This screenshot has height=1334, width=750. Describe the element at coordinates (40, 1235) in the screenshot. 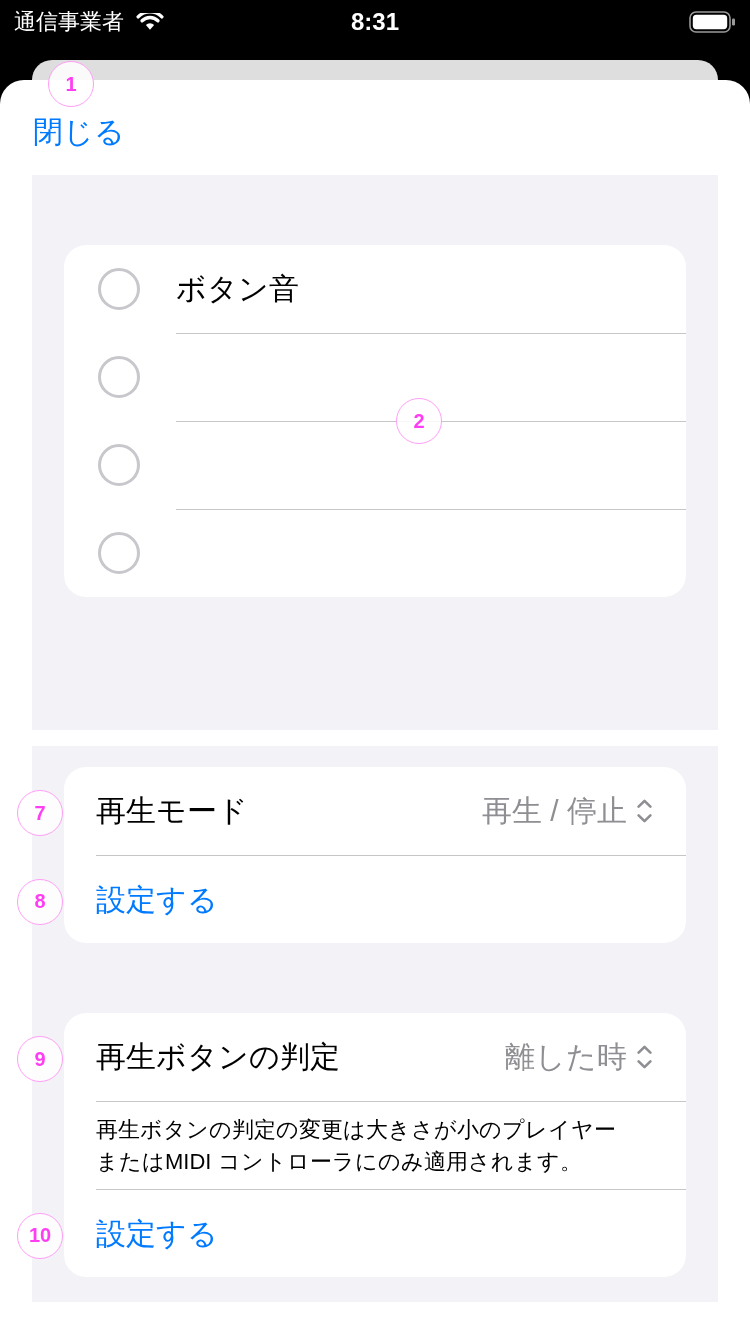

I see `annotation-marker: 10` at that location.